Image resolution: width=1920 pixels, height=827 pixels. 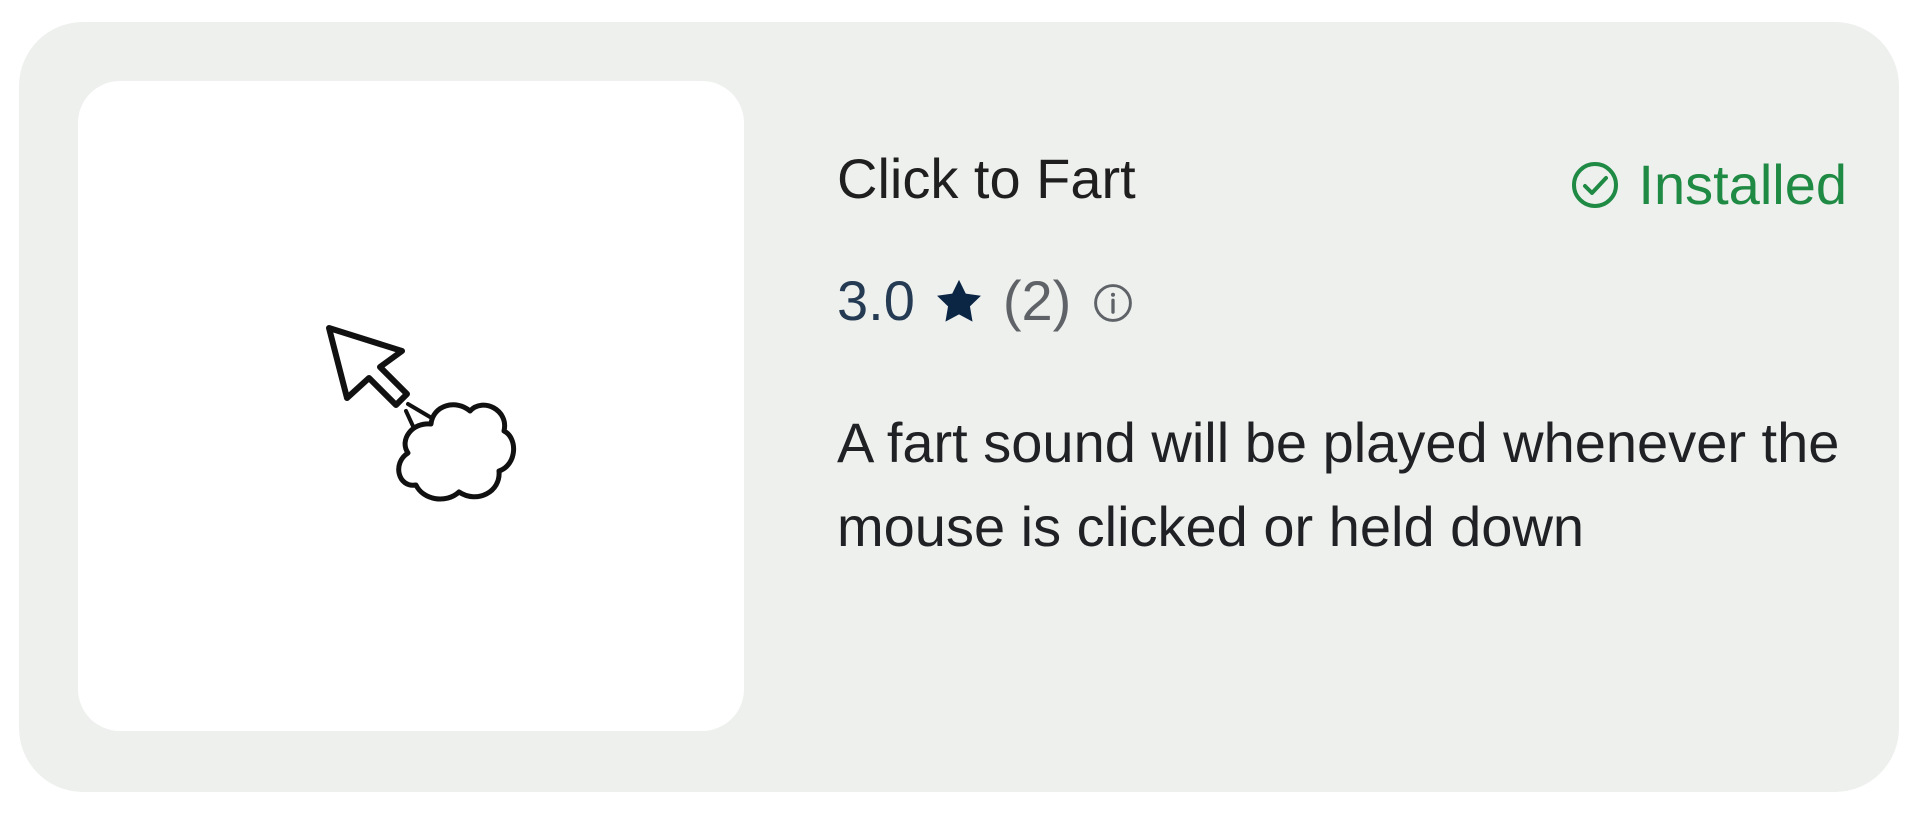 I want to click on extension-title: Click to Fart, so click(x=986, y=179).